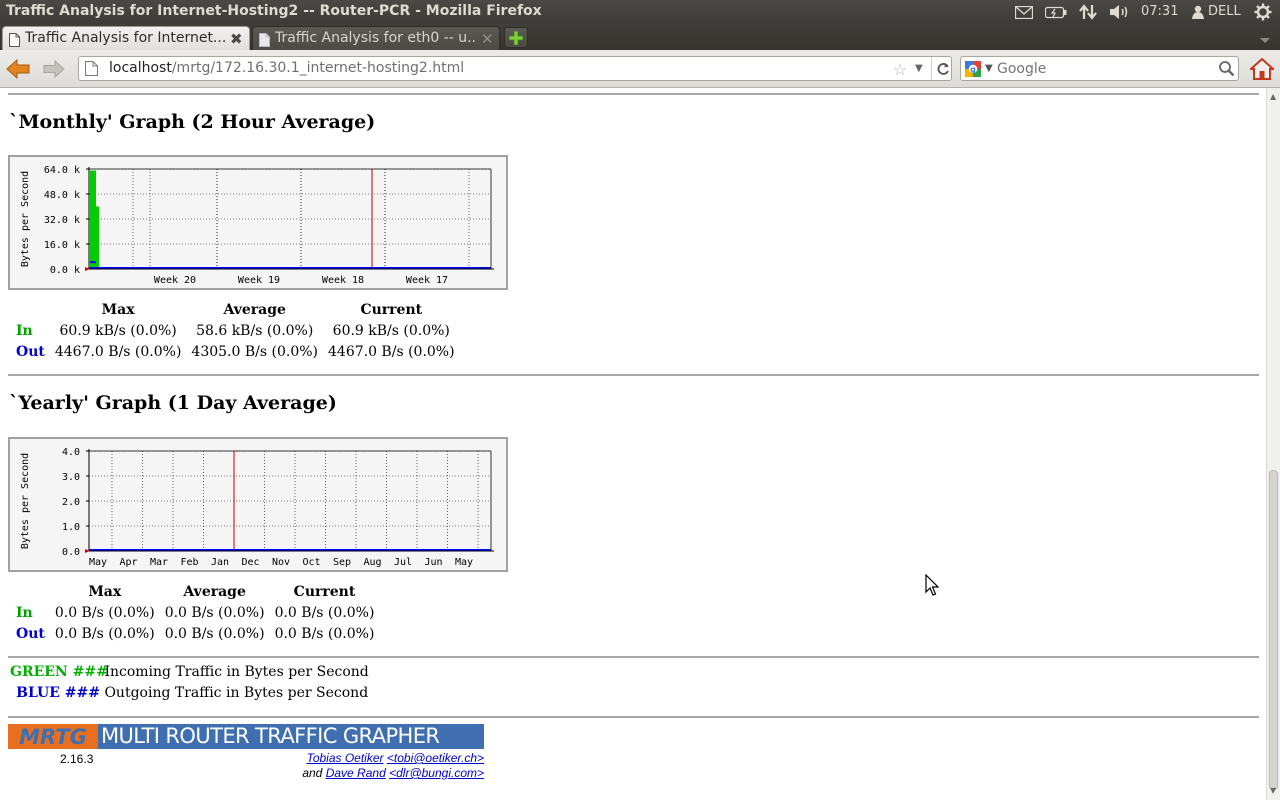 This screenshot has height=800, width=1280. What do you see at coordinates (345, 758) in the screenshot?
I see `author1-name-link: Tobias Oetiker` at bounding box center [345, 758].